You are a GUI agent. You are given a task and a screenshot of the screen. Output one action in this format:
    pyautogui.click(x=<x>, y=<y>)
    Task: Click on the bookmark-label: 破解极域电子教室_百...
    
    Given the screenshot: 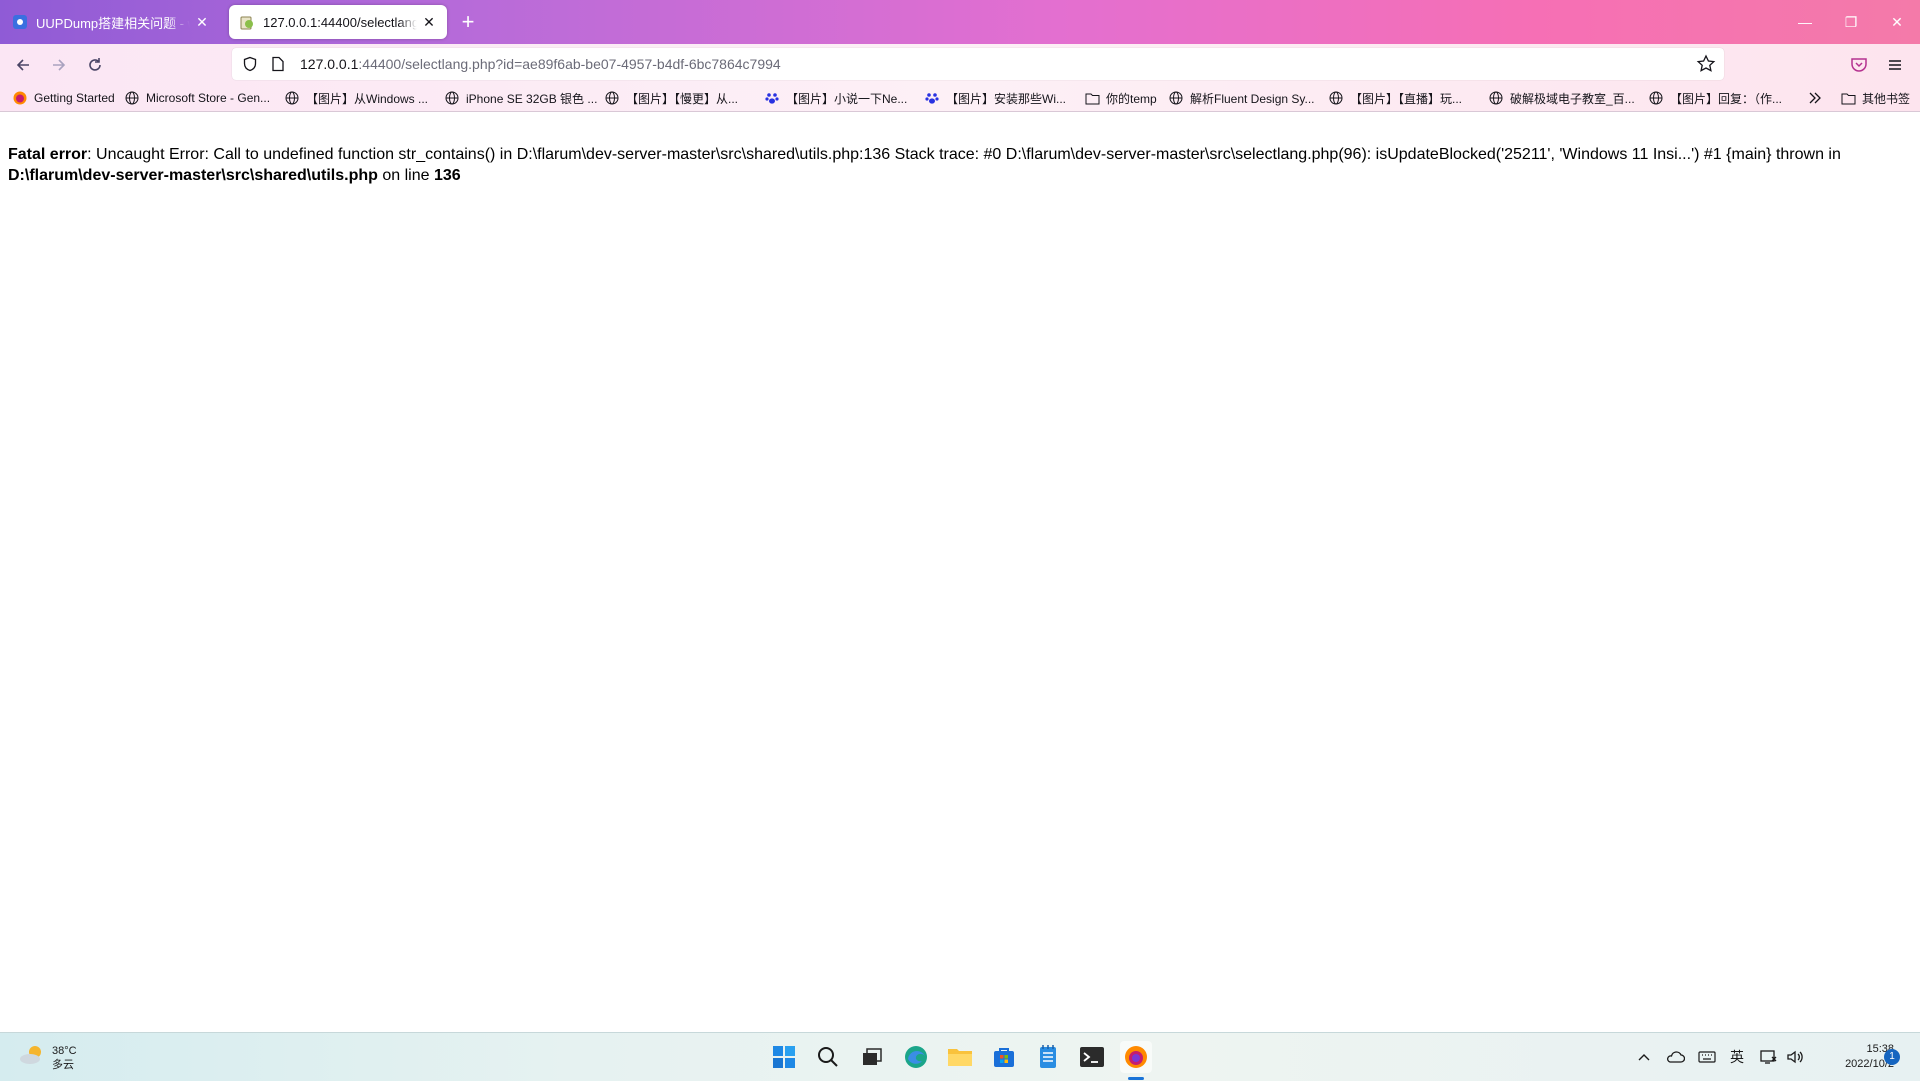 What is the action you would take?
    pyautogui.click(x=1572, y=98)
    